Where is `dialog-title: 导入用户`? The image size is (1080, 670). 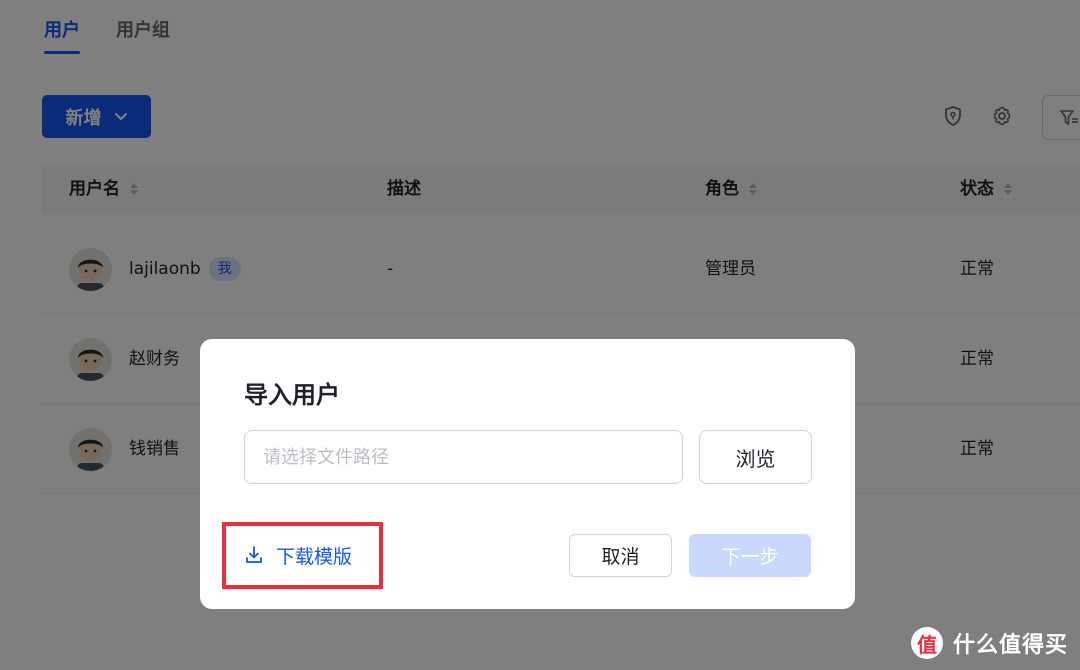
dialog-title: 导入用户 is located at coordinates (292, 395).